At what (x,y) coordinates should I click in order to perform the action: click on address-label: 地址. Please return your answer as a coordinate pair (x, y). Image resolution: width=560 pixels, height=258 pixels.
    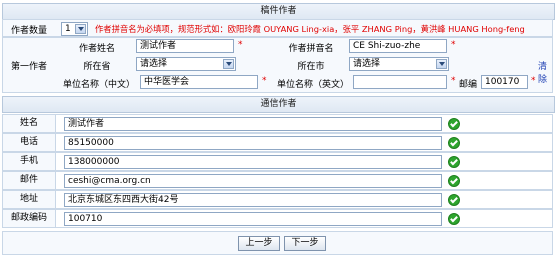
    Looking at the image, I should click on (29, 199).